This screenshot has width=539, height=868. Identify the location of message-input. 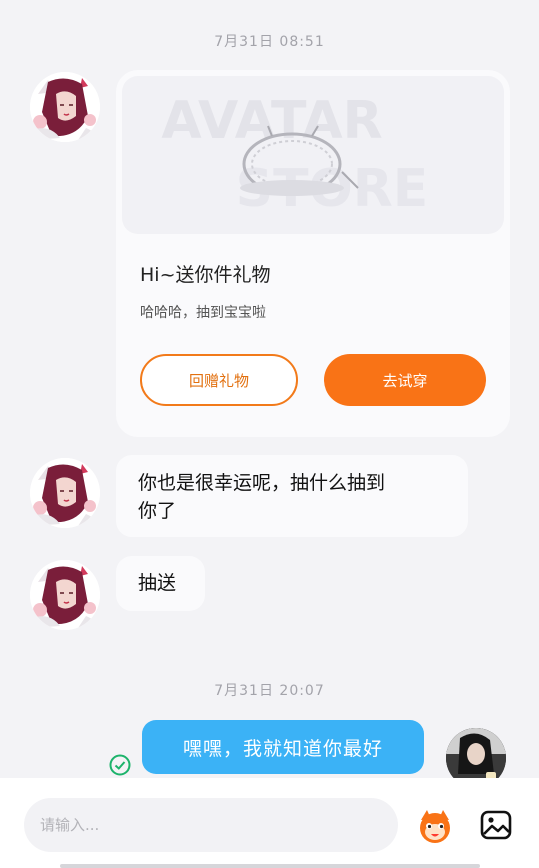
(211, 825).